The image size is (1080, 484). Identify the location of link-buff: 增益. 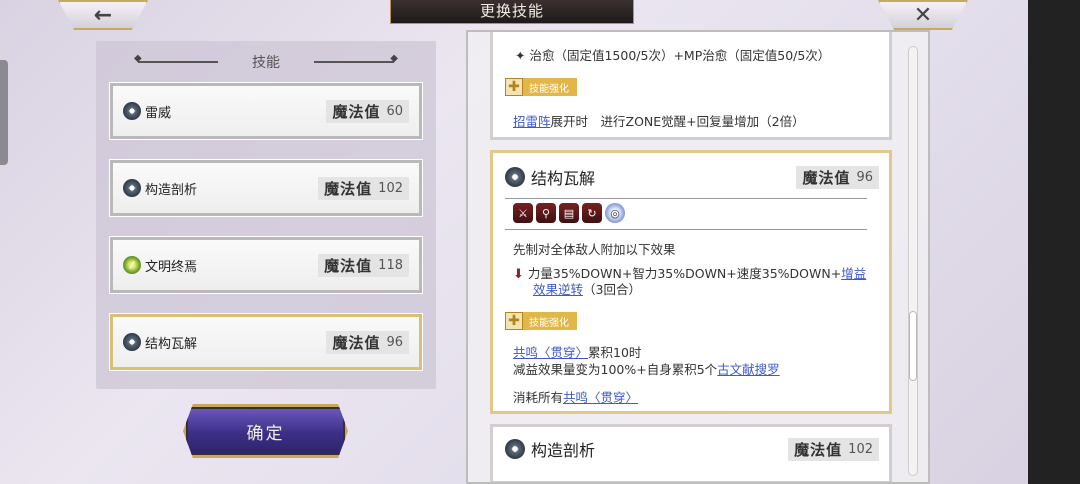
(853, 273).